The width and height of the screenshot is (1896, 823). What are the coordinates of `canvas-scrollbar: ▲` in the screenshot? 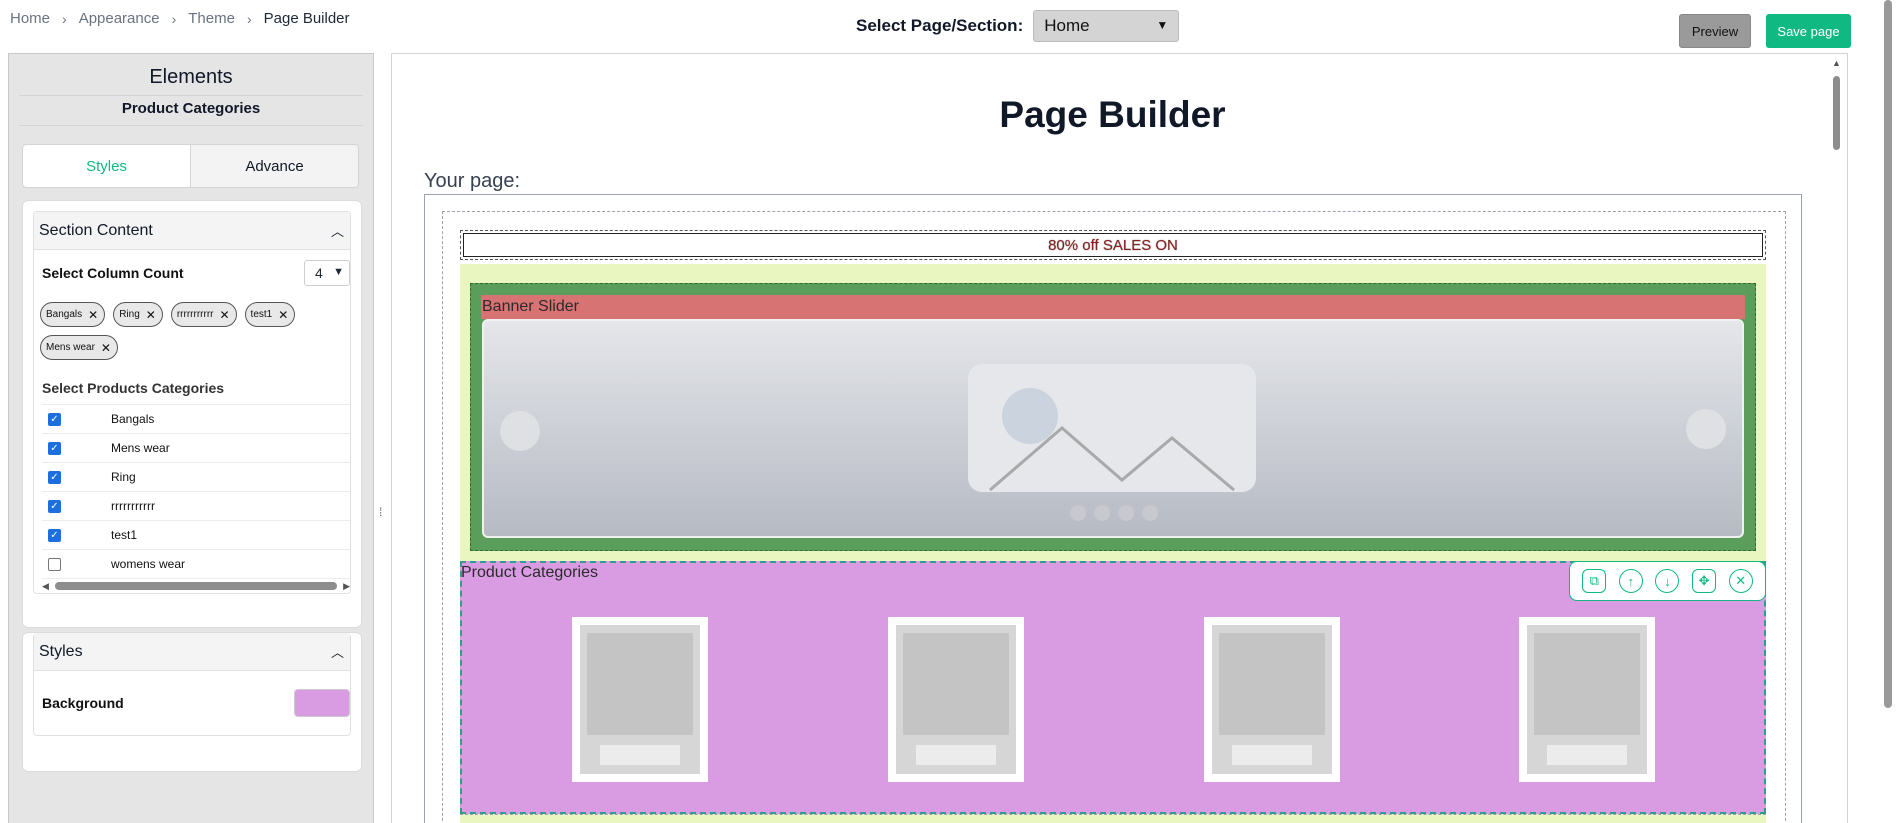 It's located at (1836, 440).